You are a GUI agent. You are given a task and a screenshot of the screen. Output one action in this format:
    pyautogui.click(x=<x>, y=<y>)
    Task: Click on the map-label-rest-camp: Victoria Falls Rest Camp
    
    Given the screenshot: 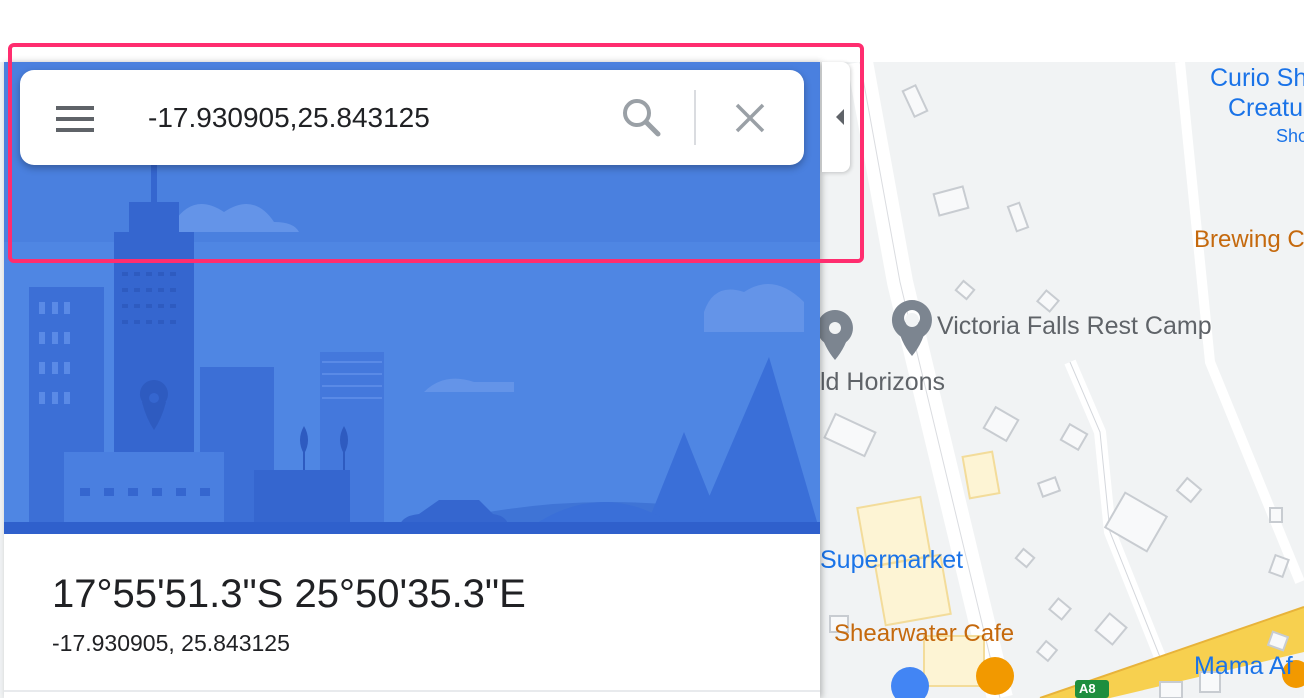 What is the action you would take?
    pyautogui.click(x=1074, y=326)
    